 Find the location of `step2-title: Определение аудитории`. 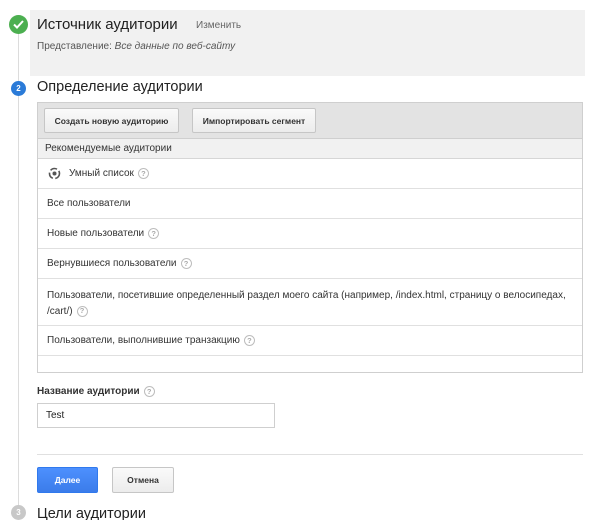

step2-title: Определение аудитории is located at coordinates (120, 87).